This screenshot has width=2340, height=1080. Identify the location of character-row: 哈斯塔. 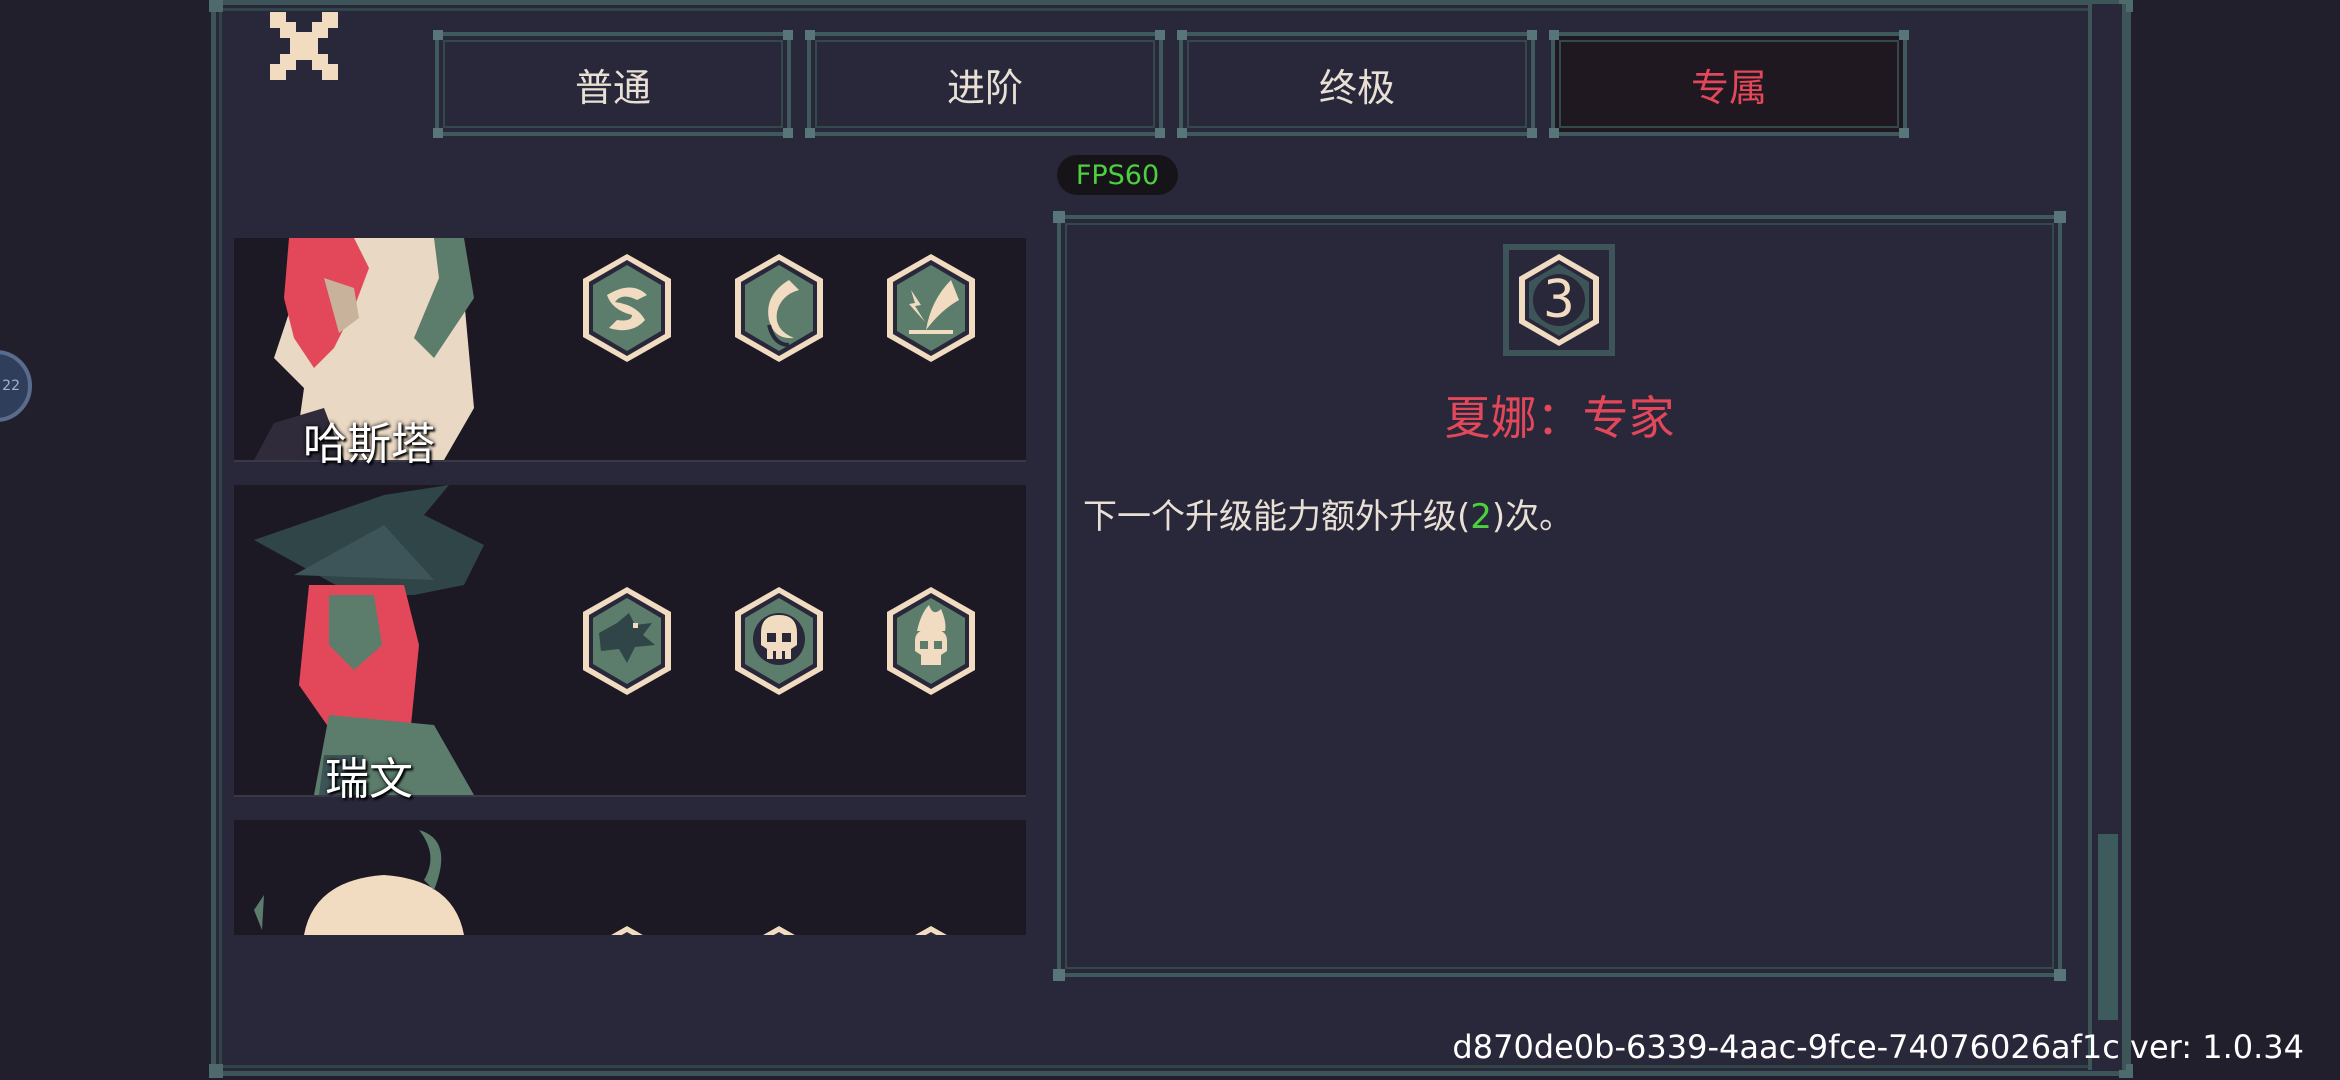
(630, 354).